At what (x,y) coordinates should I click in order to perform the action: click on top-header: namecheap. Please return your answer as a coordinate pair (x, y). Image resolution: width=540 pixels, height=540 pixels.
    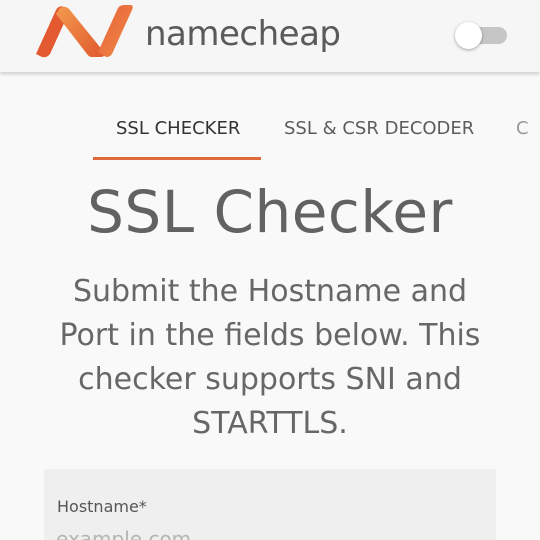
    Looking at the image, I should click on (270, 36).